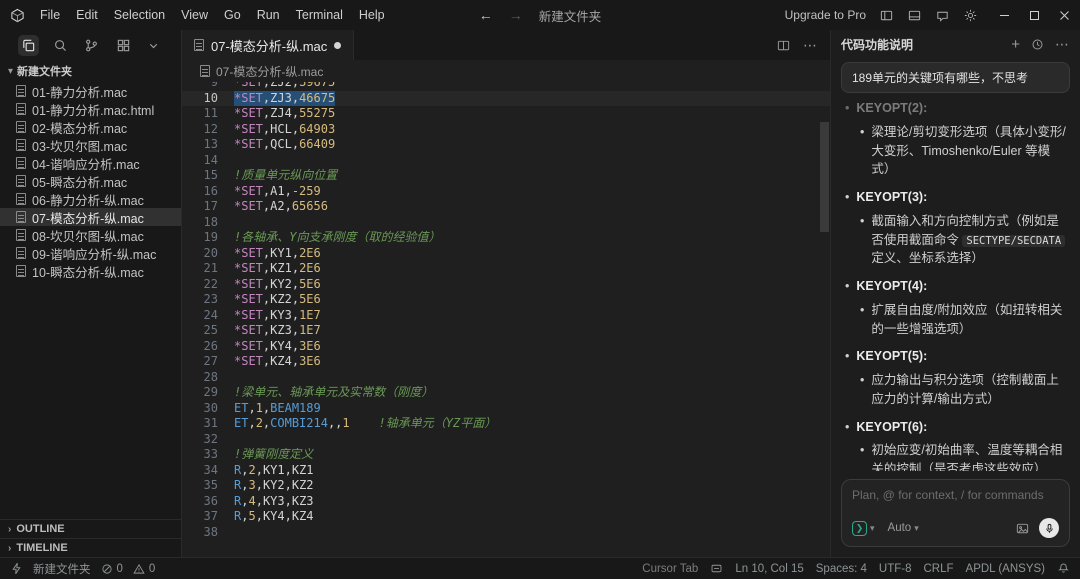 This screenshot has width=1080, height=579. What do you see at coordinates (506, 207) in the screenshot?
I see `code-line: 17 *SET,A2,65656` at bounding box center [506, 207].